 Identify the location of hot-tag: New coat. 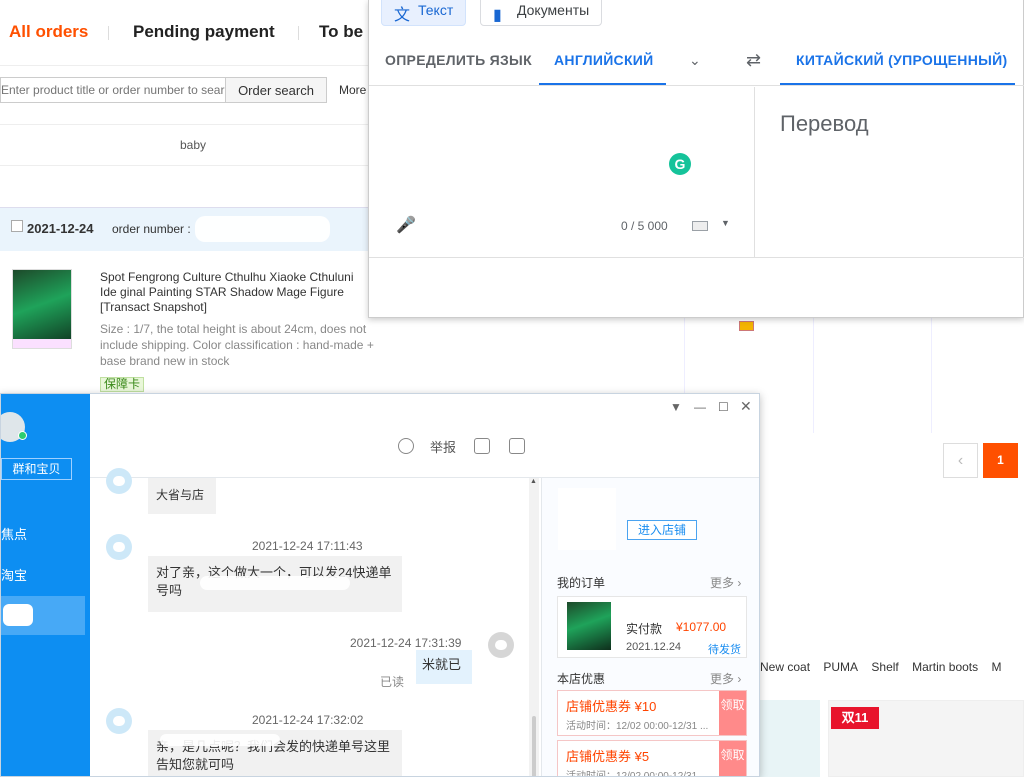
(785, 667).